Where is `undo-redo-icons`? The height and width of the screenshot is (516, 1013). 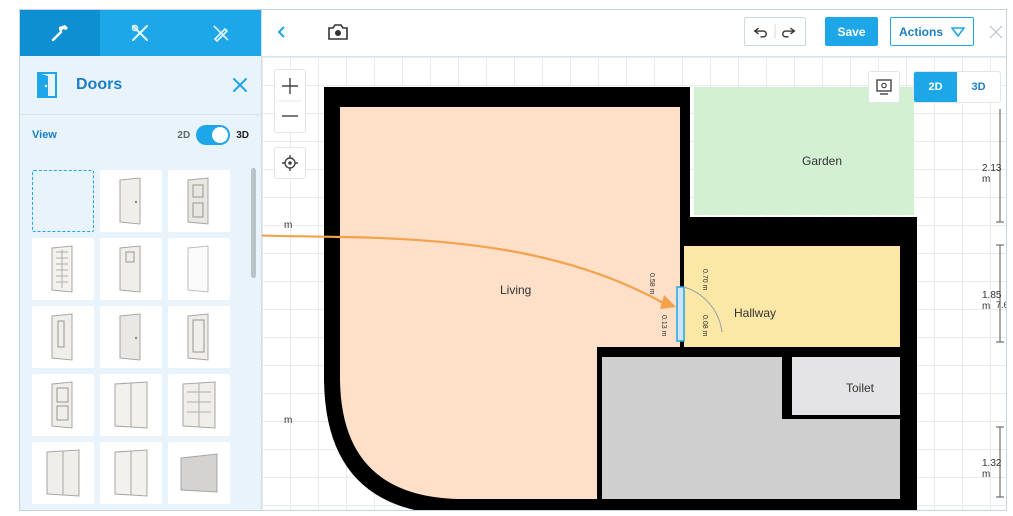
undo-redo-icons is located at coordinates (774, 31).